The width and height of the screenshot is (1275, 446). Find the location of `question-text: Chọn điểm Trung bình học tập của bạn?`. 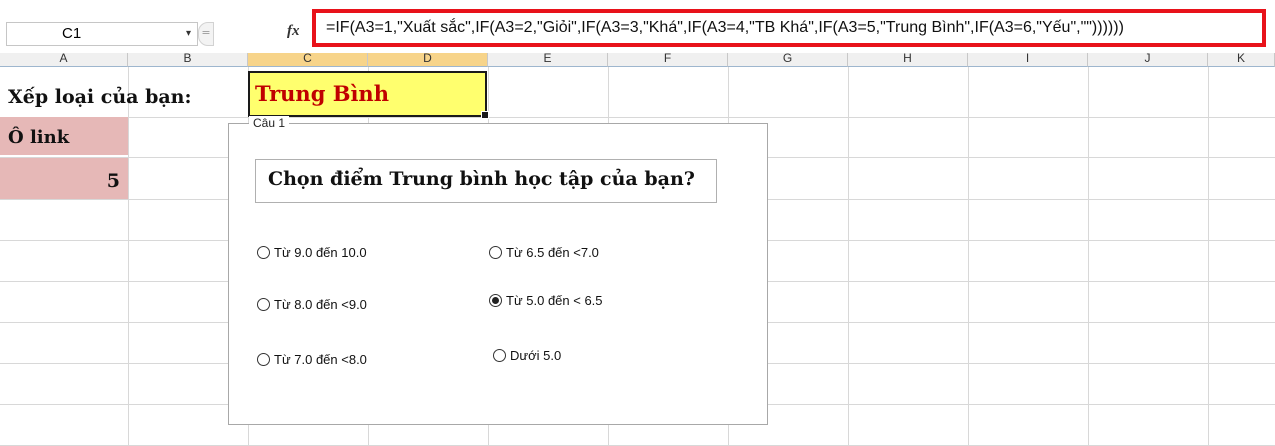

question-text: Chọn điểm Trung bình học tập của bạn? is located at coordinates (481, 179).